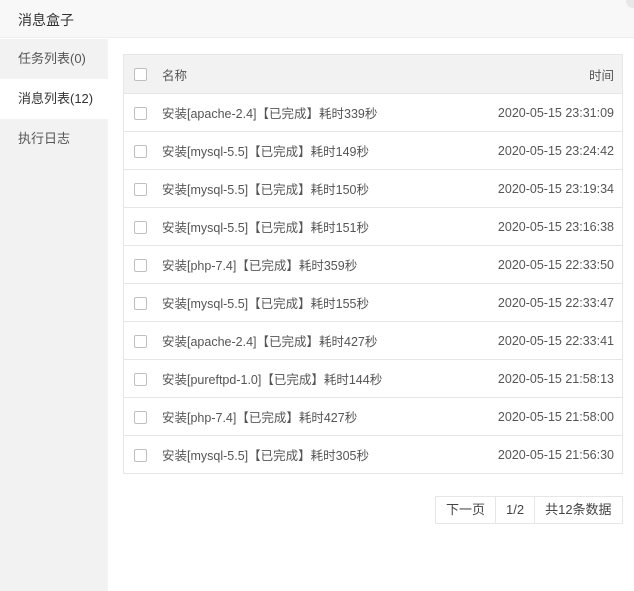 The image size is (634, 591). I want to click on row-time: 2020-05-15 23:16:38, so click(533, 226).